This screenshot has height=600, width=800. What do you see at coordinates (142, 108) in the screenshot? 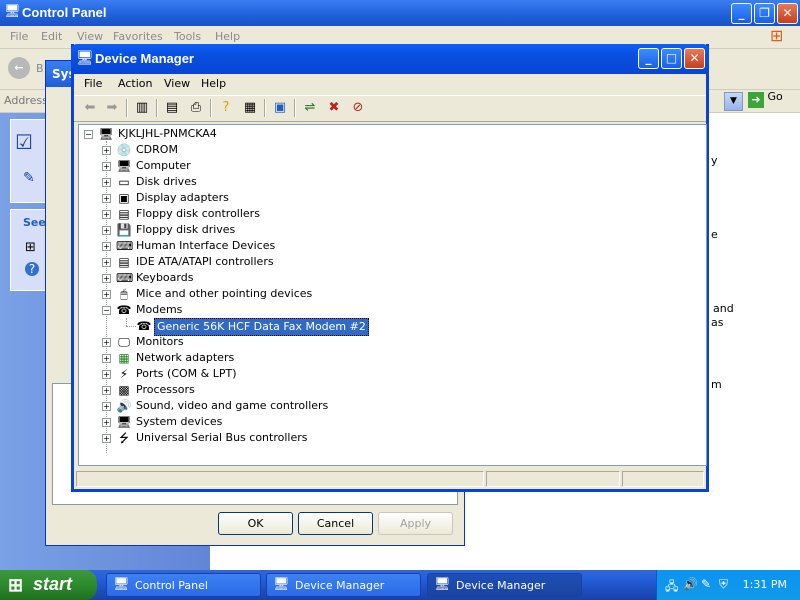
I see `show-hide-console-tree-icon: ▥` at bounding box center [142, 108].